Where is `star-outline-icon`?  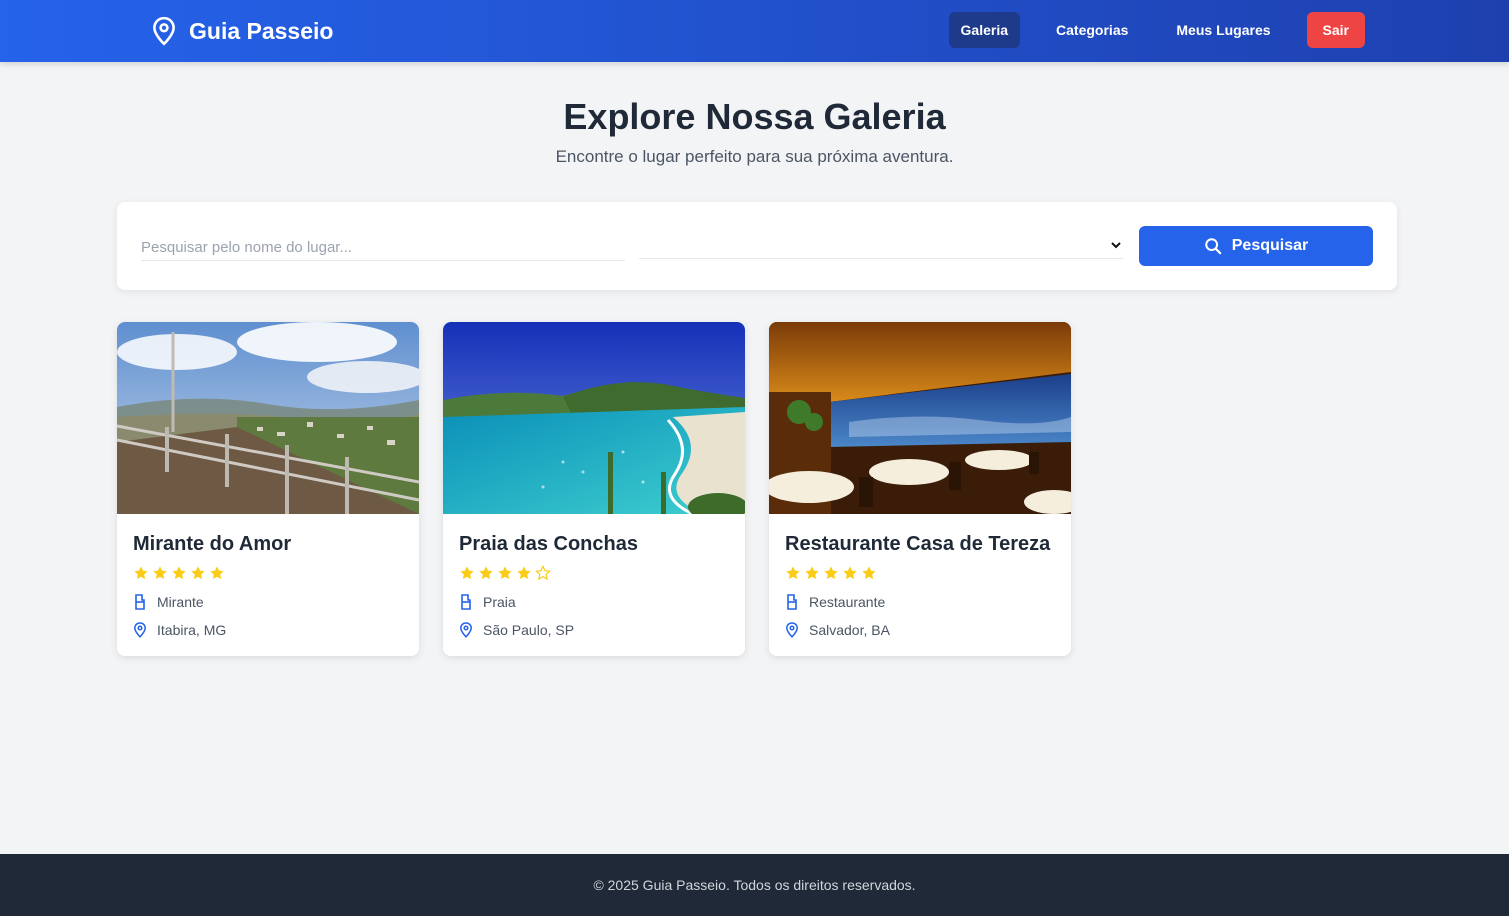 star-outline-icon is located at coordinates (543, 573).